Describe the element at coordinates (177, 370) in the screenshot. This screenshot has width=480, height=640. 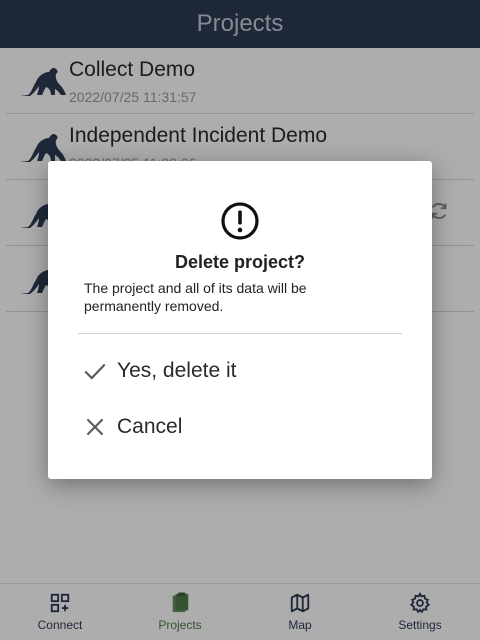
I see `confirm-label: Yes, delete it` at that location.